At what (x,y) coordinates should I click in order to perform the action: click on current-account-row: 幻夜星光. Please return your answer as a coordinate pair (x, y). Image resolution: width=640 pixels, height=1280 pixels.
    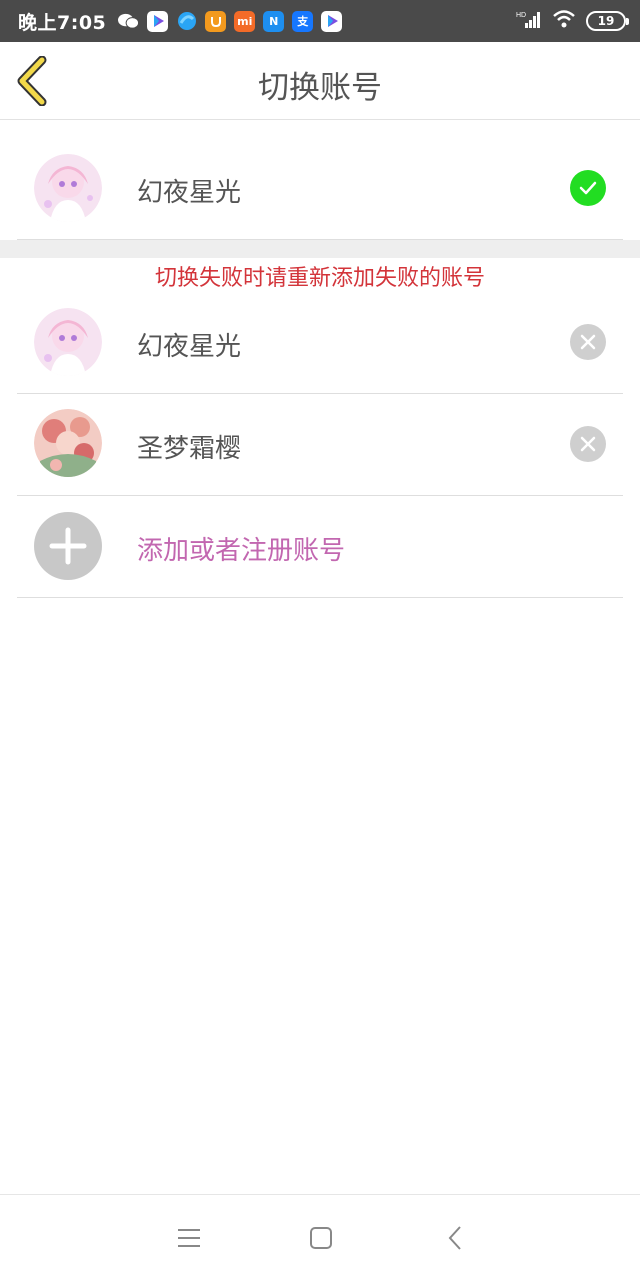
    Looking at the image, I should click on (320, 180).